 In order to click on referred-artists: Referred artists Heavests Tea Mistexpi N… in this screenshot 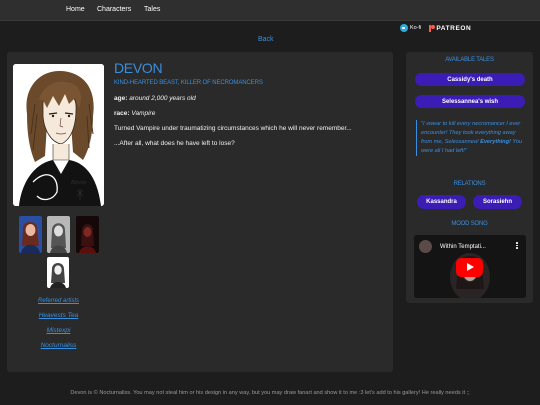, I will do `click(58, 323)`.